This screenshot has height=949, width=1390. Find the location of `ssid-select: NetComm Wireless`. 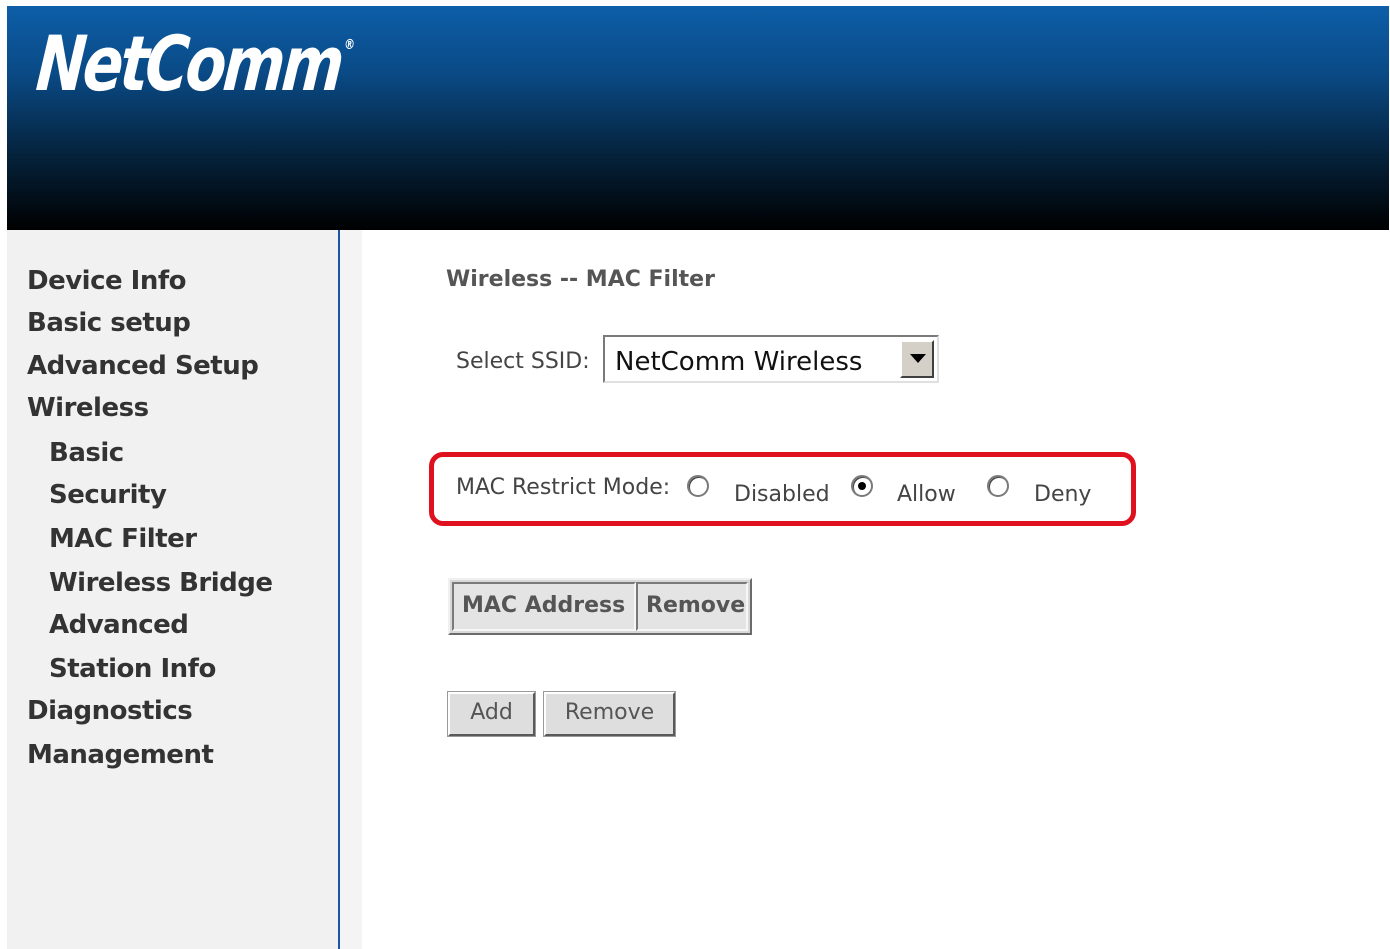

ssid-select: NetComm Wireless is located at coordinates (771, 359).